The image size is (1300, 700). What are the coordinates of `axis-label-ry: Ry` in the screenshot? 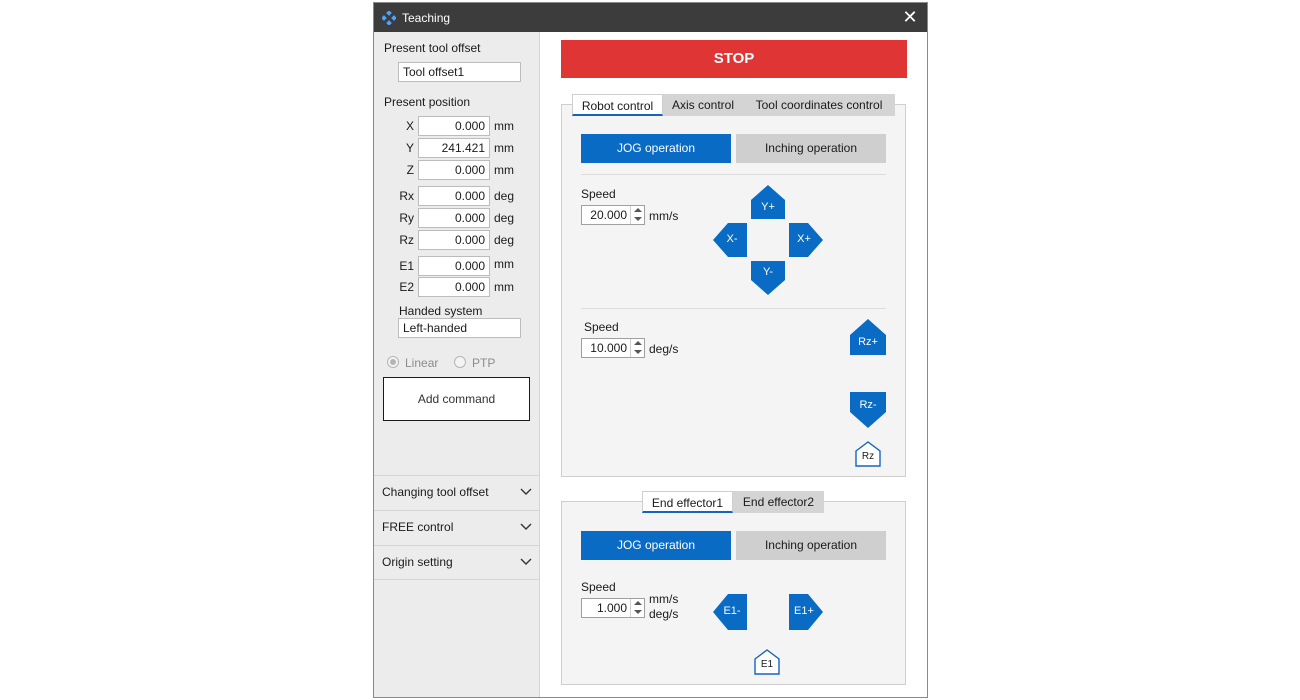 It's located at (406, 218).